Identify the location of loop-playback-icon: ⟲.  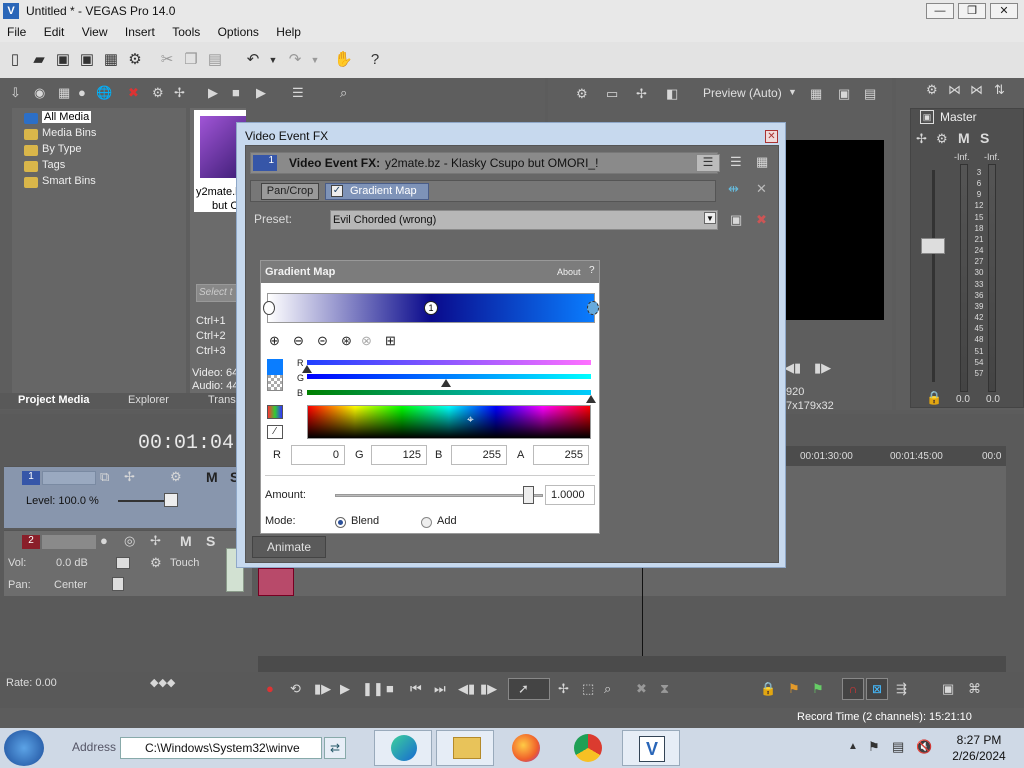
(295, 689).